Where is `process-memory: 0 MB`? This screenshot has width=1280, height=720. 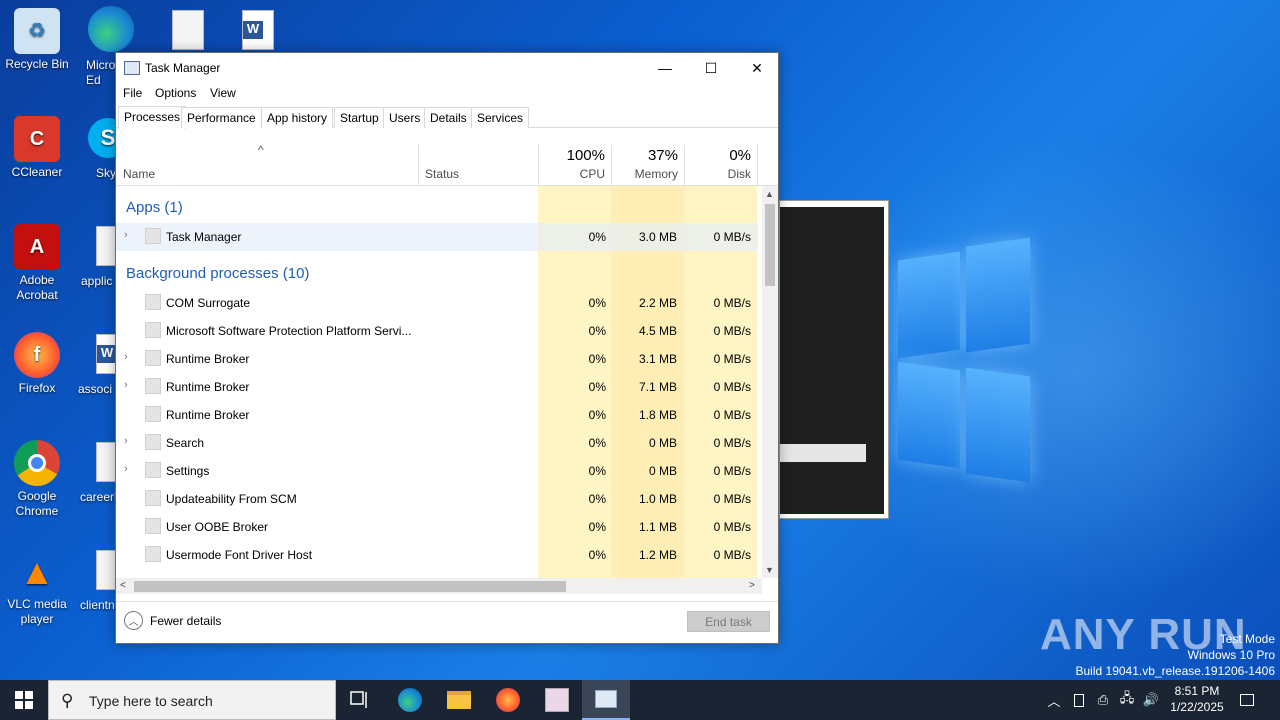 process-memory: 0 MB is located at coordinates (662, 471).